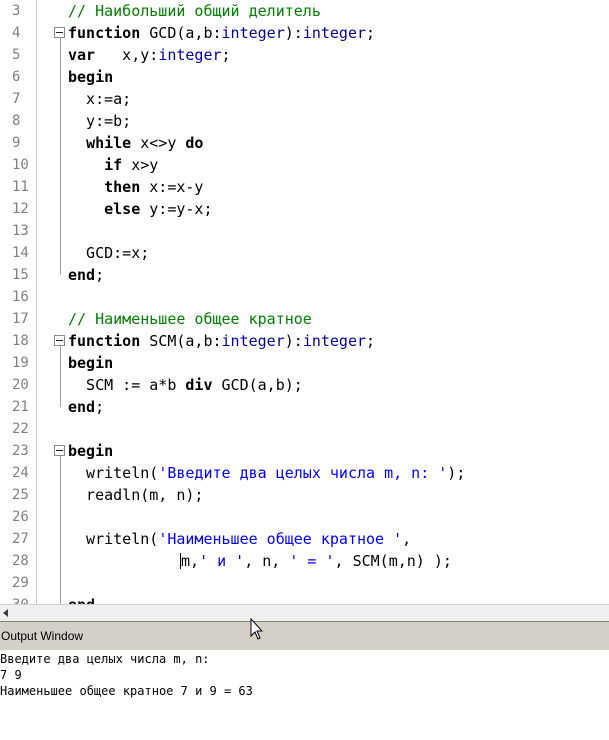 The width and height of the screenshot is (609, 740). Describe the element at coordinates (304, 495) in the screenshot. I see `code-line: 25 readln(m, n);` at that location.